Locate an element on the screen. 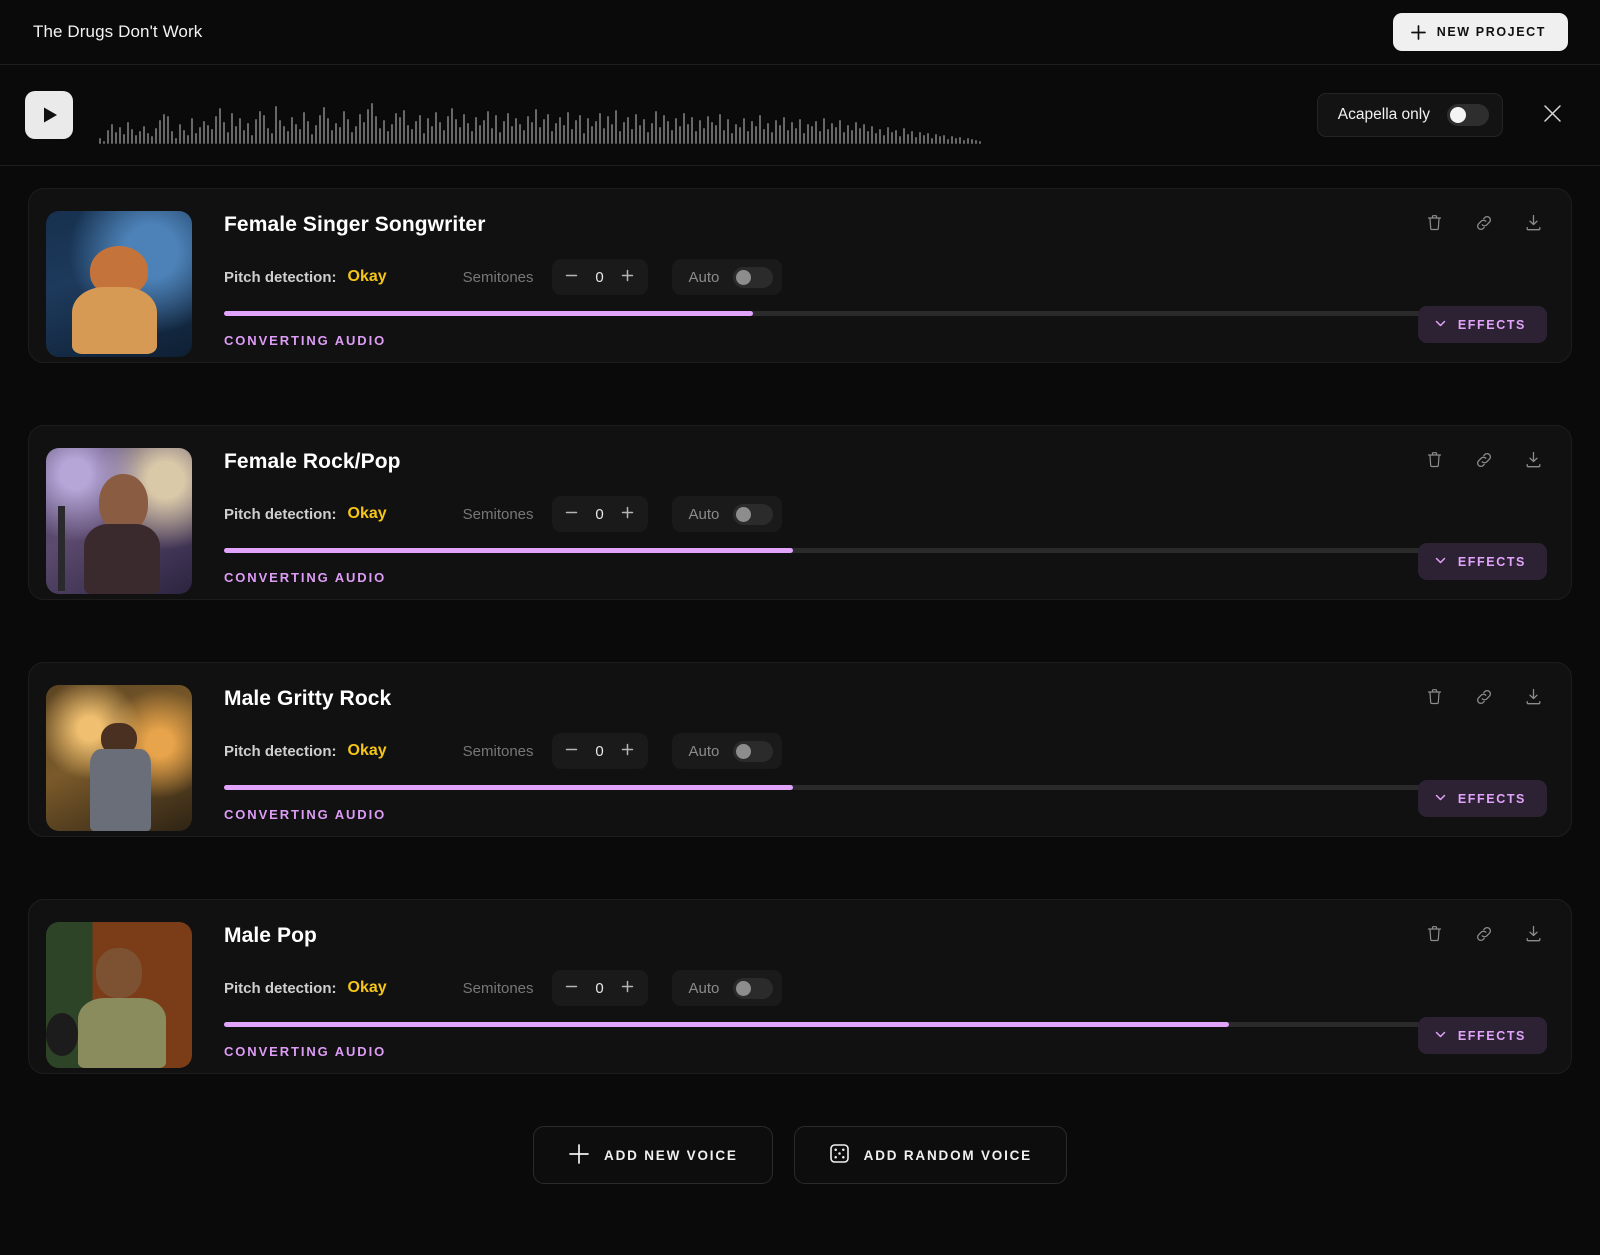 The image size is (1600, 1255). semitones-value: 0 is located at coordinates (599, 751).